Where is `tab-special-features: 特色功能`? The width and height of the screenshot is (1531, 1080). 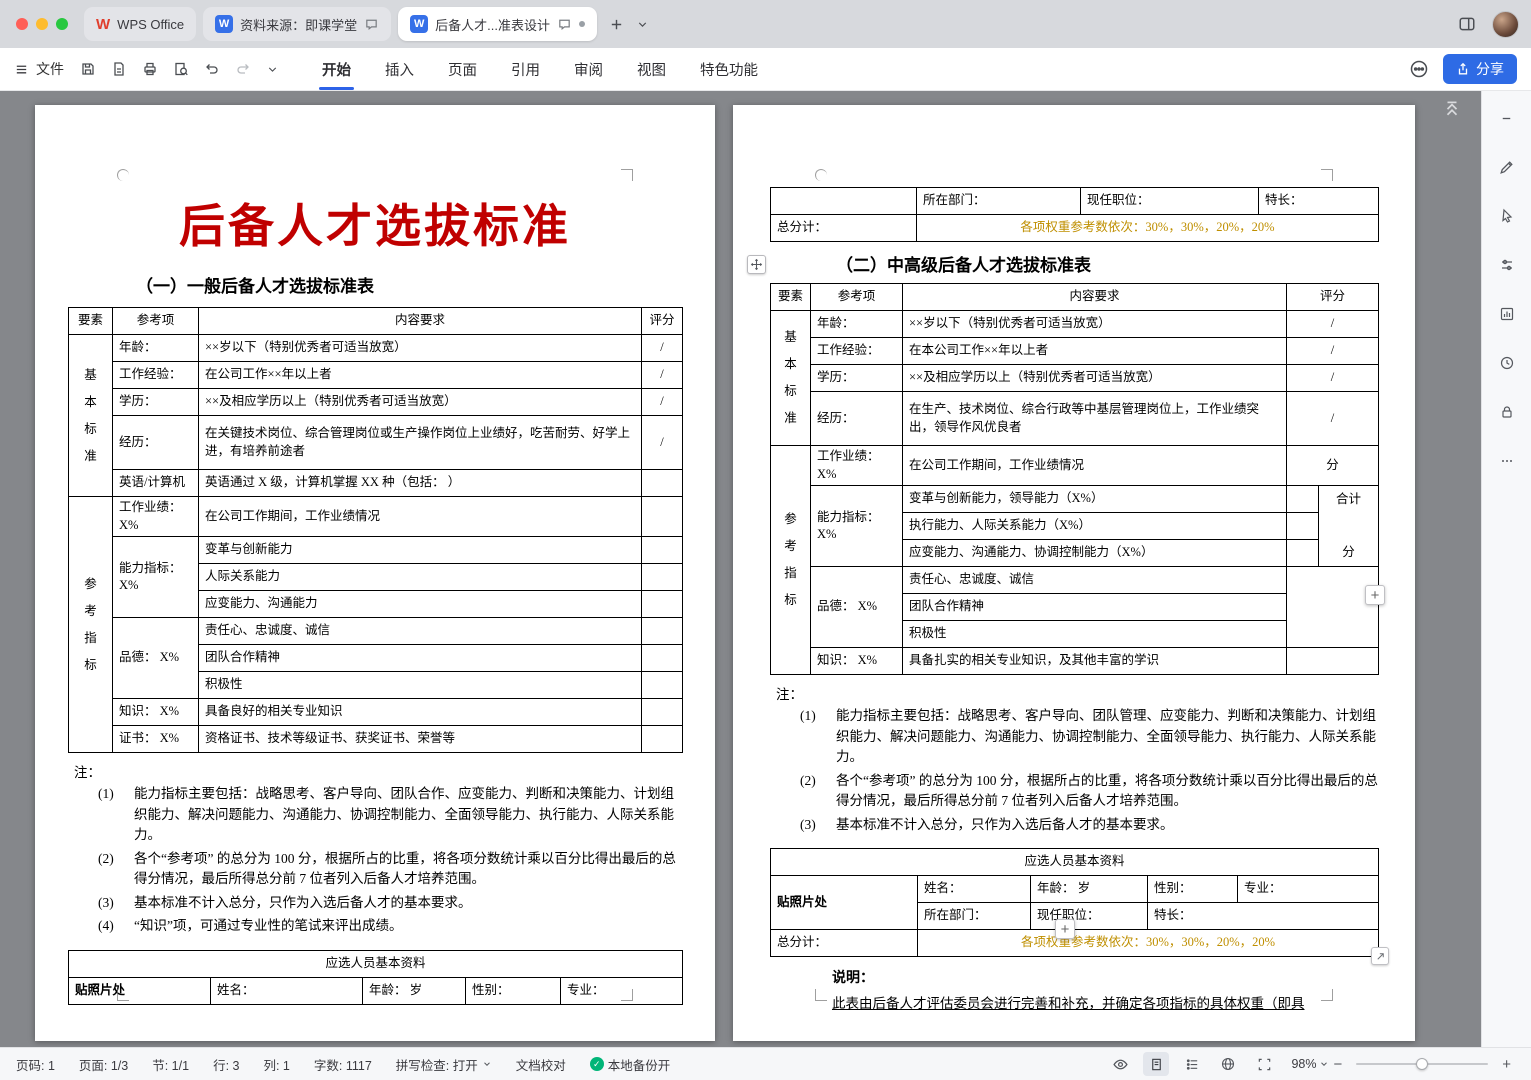
tab-special-features: 特色功能 is located at coordinates (729, 69).